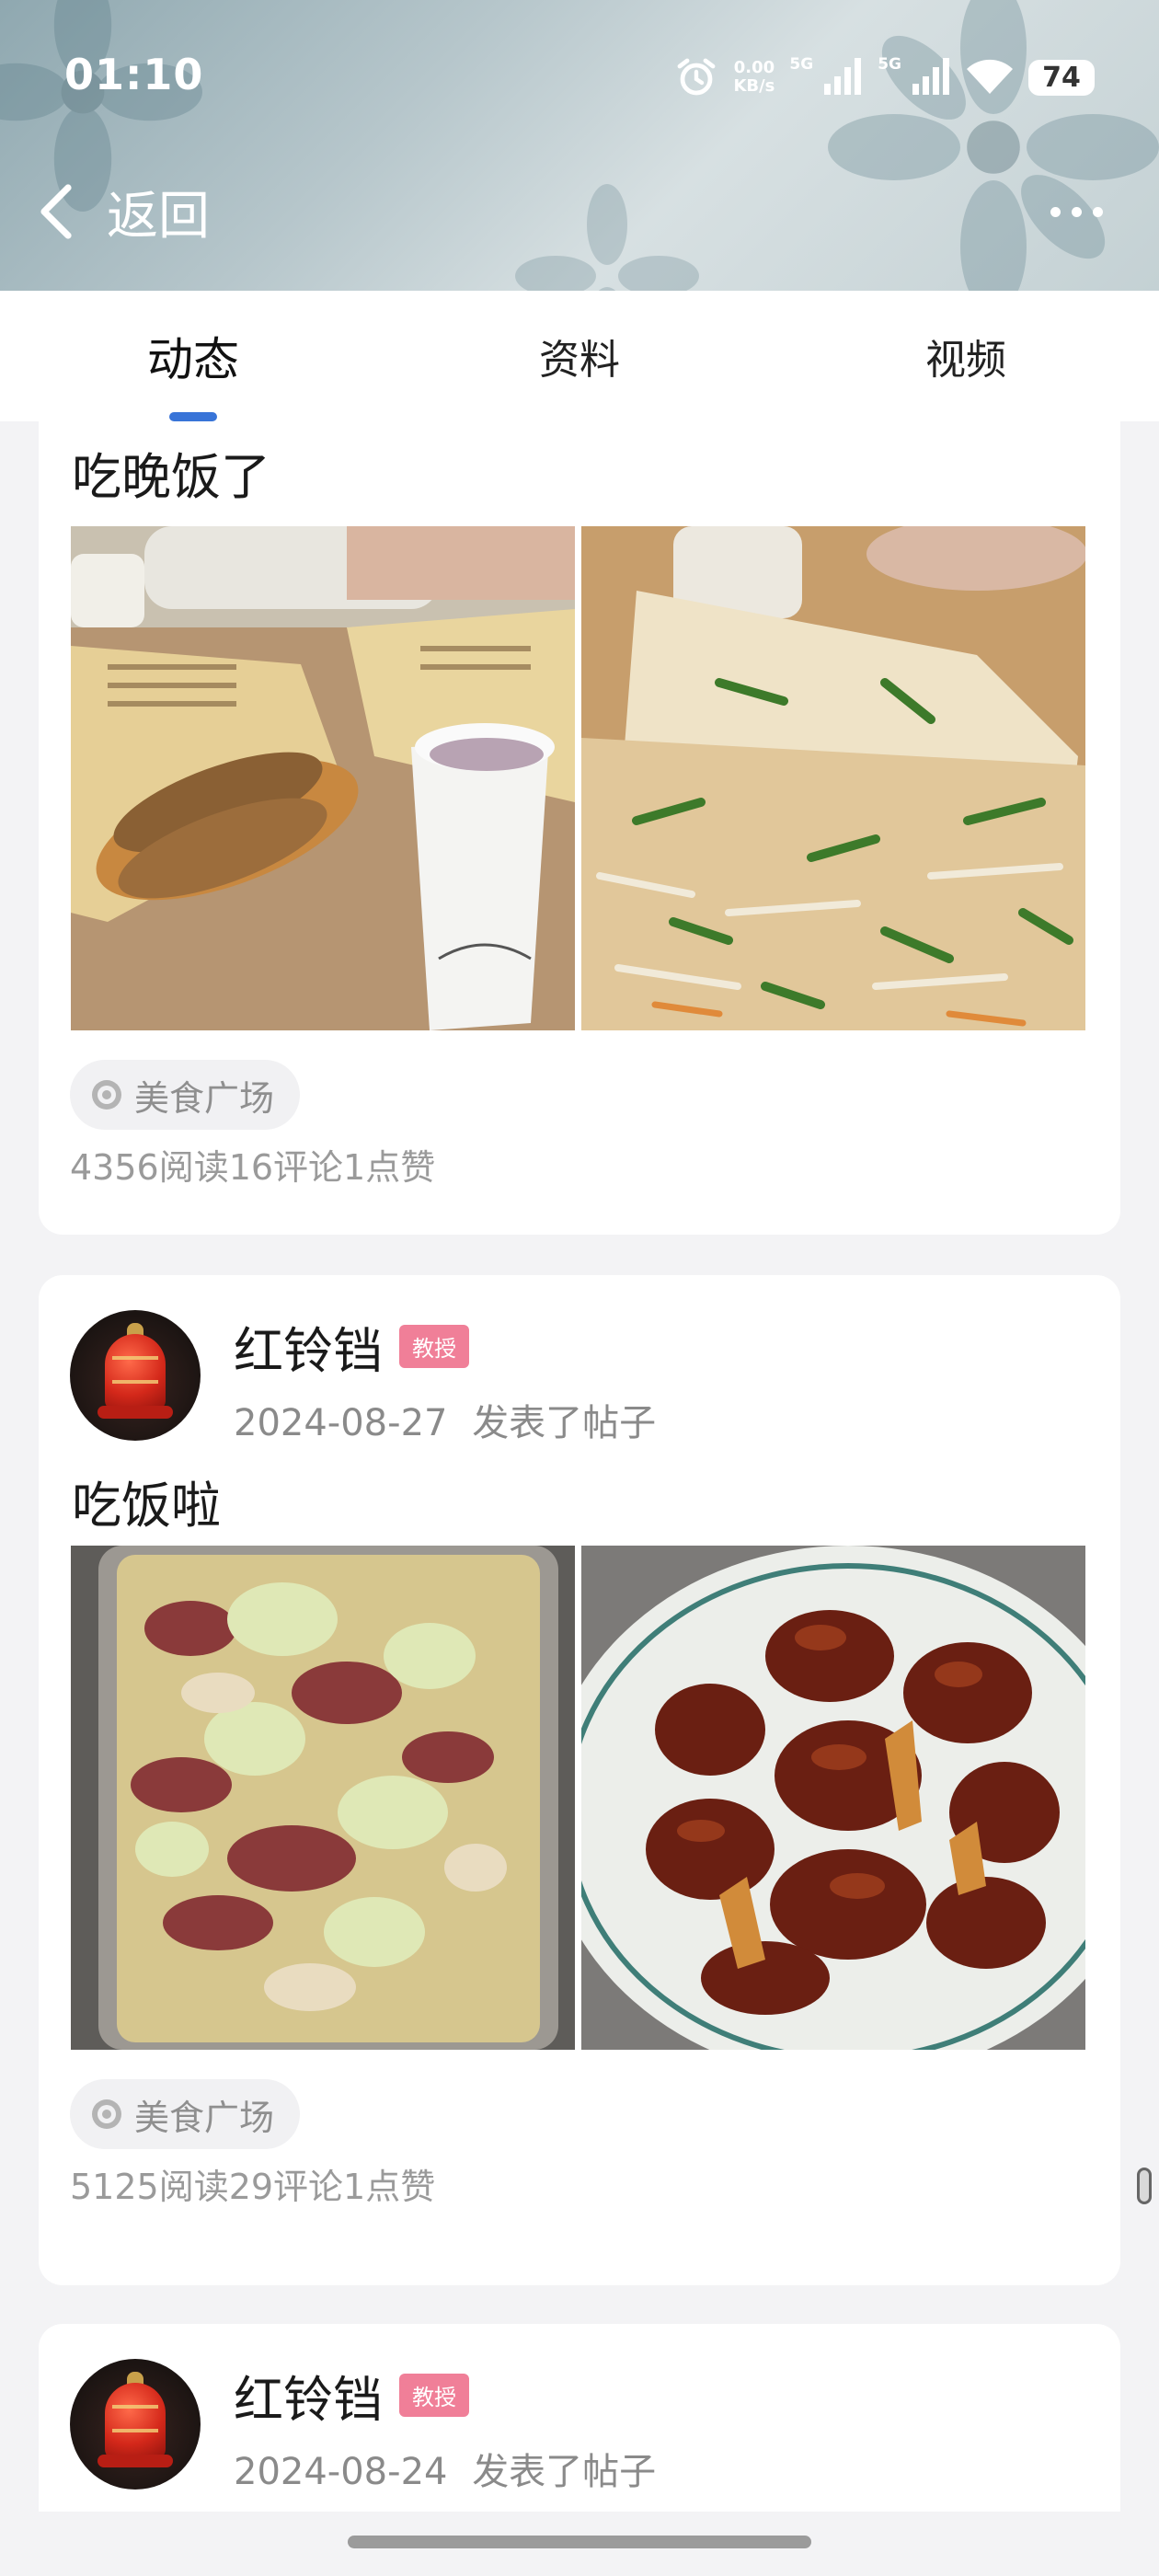  Describe the element at coordinates (1144, 2186) in the screenshot. I see `scrollbar-thumb` at that location.